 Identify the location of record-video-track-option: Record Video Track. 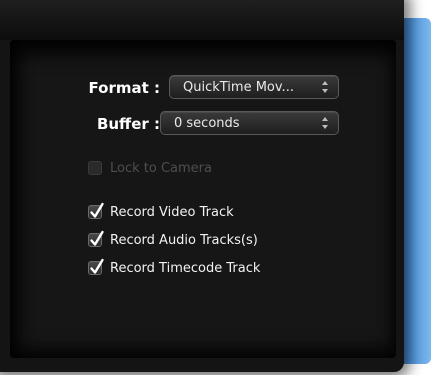
(161, 211).